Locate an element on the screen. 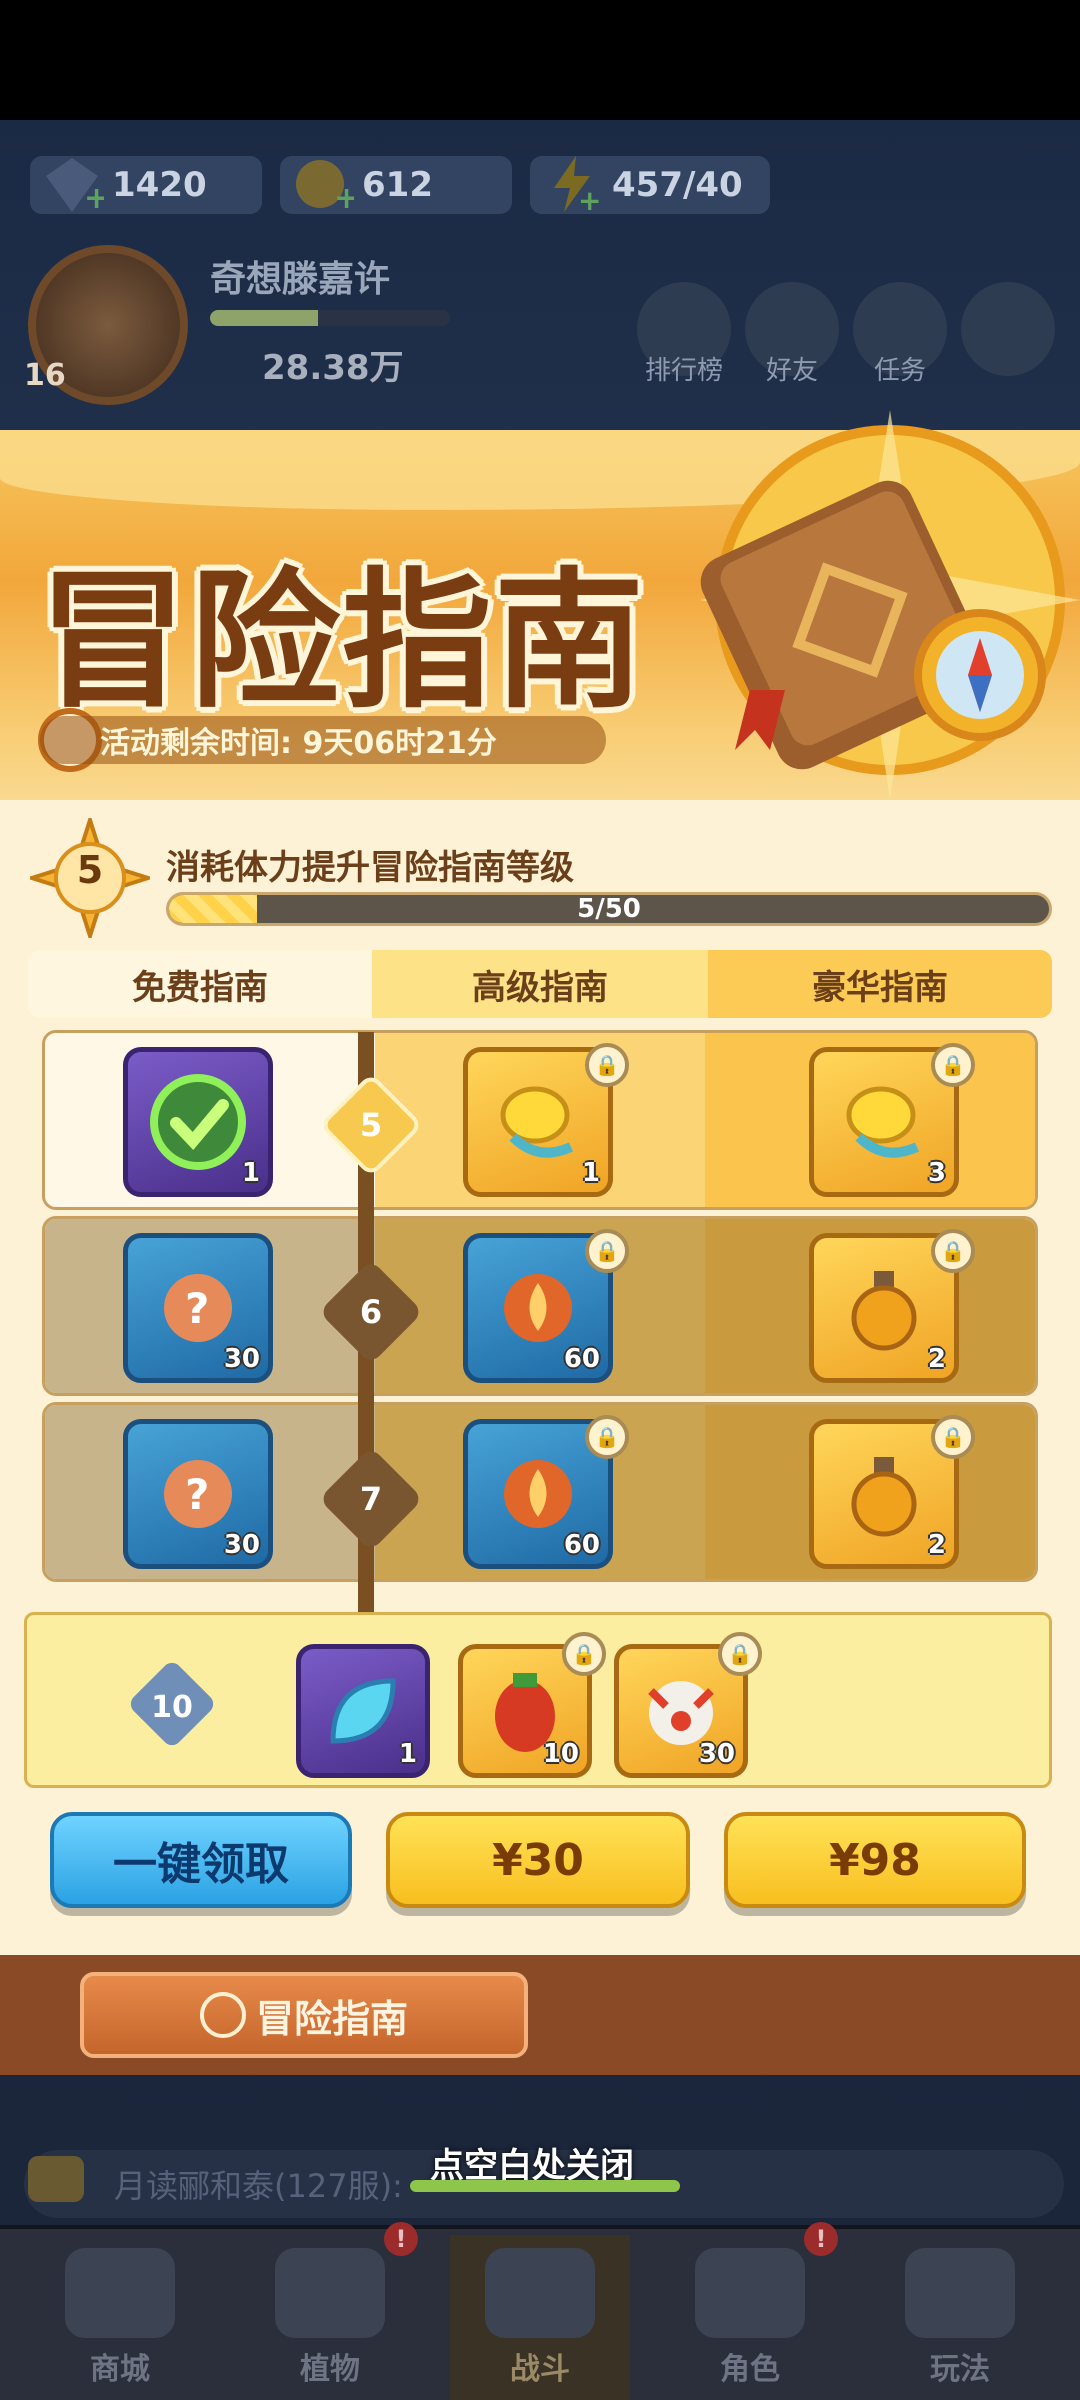 Image resolution: width=1080 pixels, height=2400 pixels. gem-count: 1420 is located at coordinates (159, 185).